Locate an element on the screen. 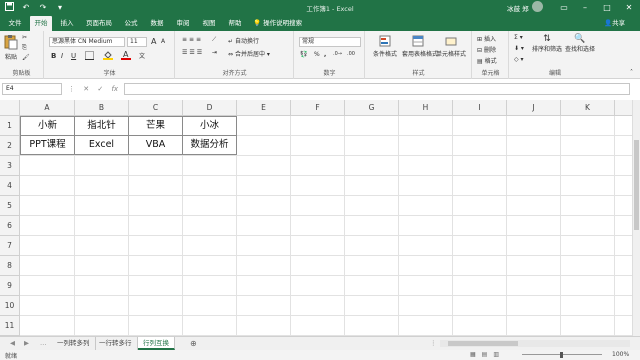  column-header-j: J is located at coordinates (534, 108).